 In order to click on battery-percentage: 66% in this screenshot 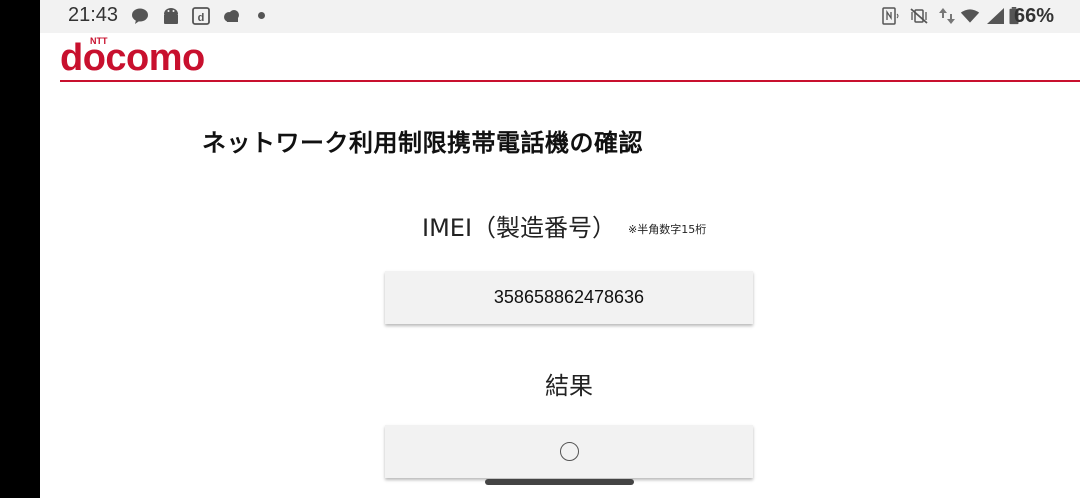, I will do `click(1033, 16)`.